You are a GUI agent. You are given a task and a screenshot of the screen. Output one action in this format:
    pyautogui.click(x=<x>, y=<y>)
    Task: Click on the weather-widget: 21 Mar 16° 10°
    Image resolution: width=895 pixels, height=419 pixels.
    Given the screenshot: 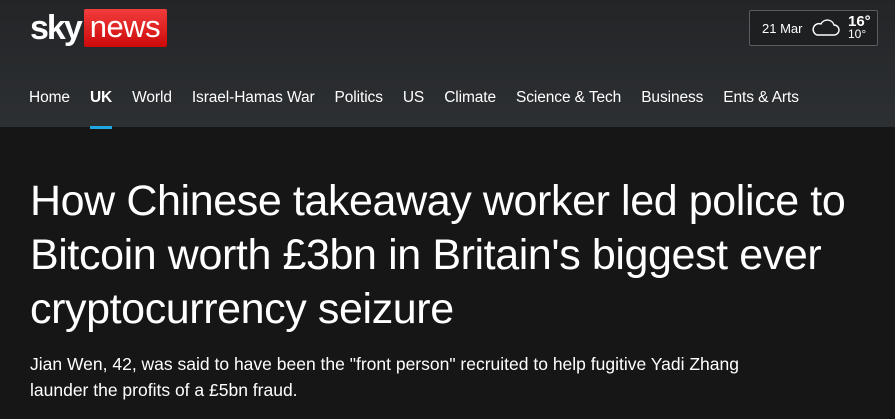 What is the action you would take?
    pyautogui.click(x=813, y=28)
    